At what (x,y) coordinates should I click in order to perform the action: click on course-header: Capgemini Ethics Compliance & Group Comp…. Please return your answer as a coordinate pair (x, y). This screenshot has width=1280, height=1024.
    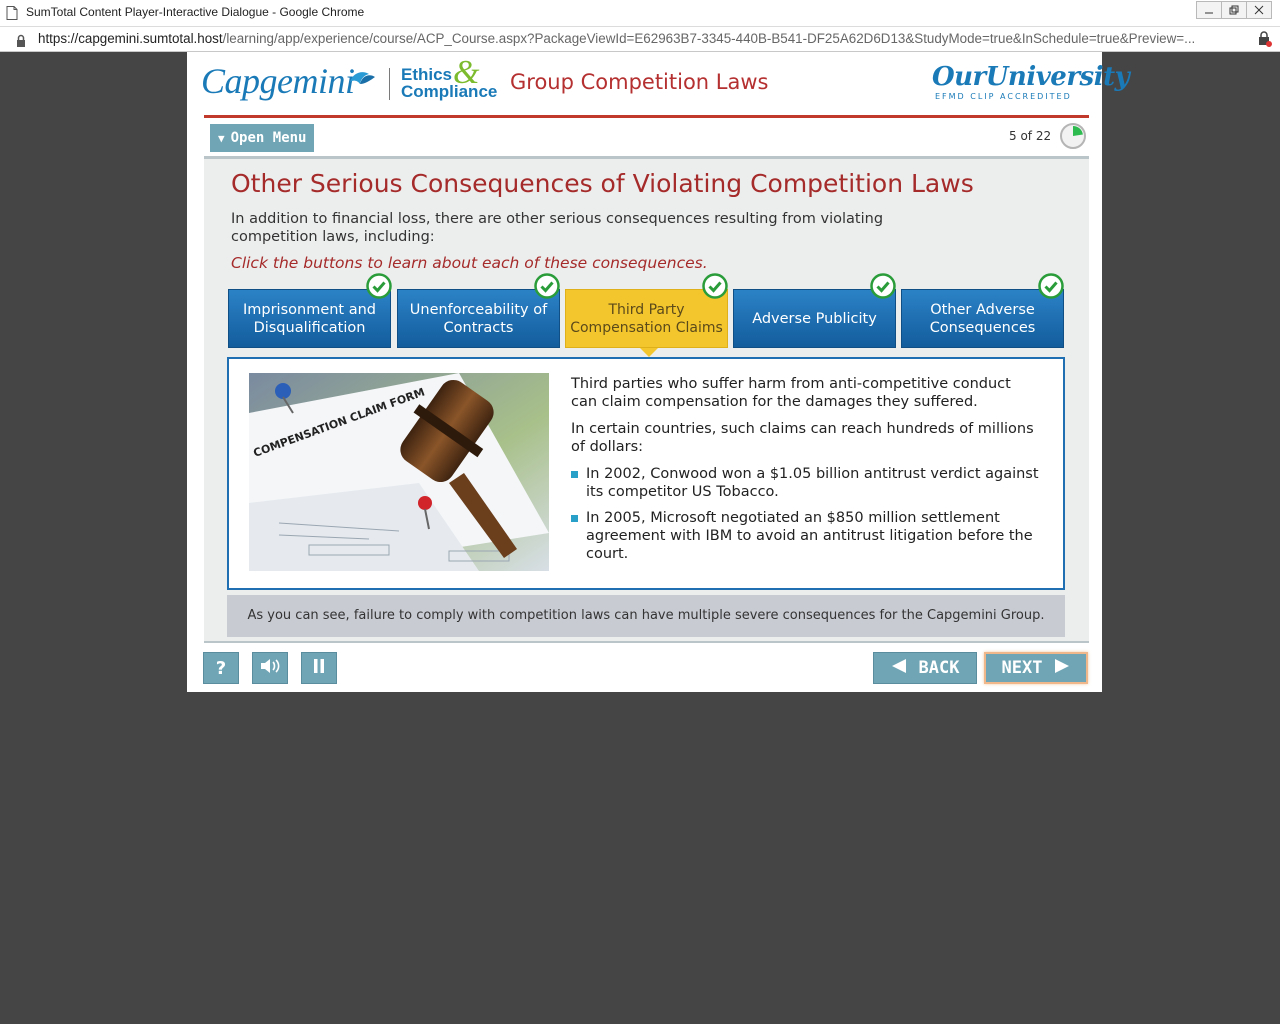
    Looking at the image, I should click on (658, 85).